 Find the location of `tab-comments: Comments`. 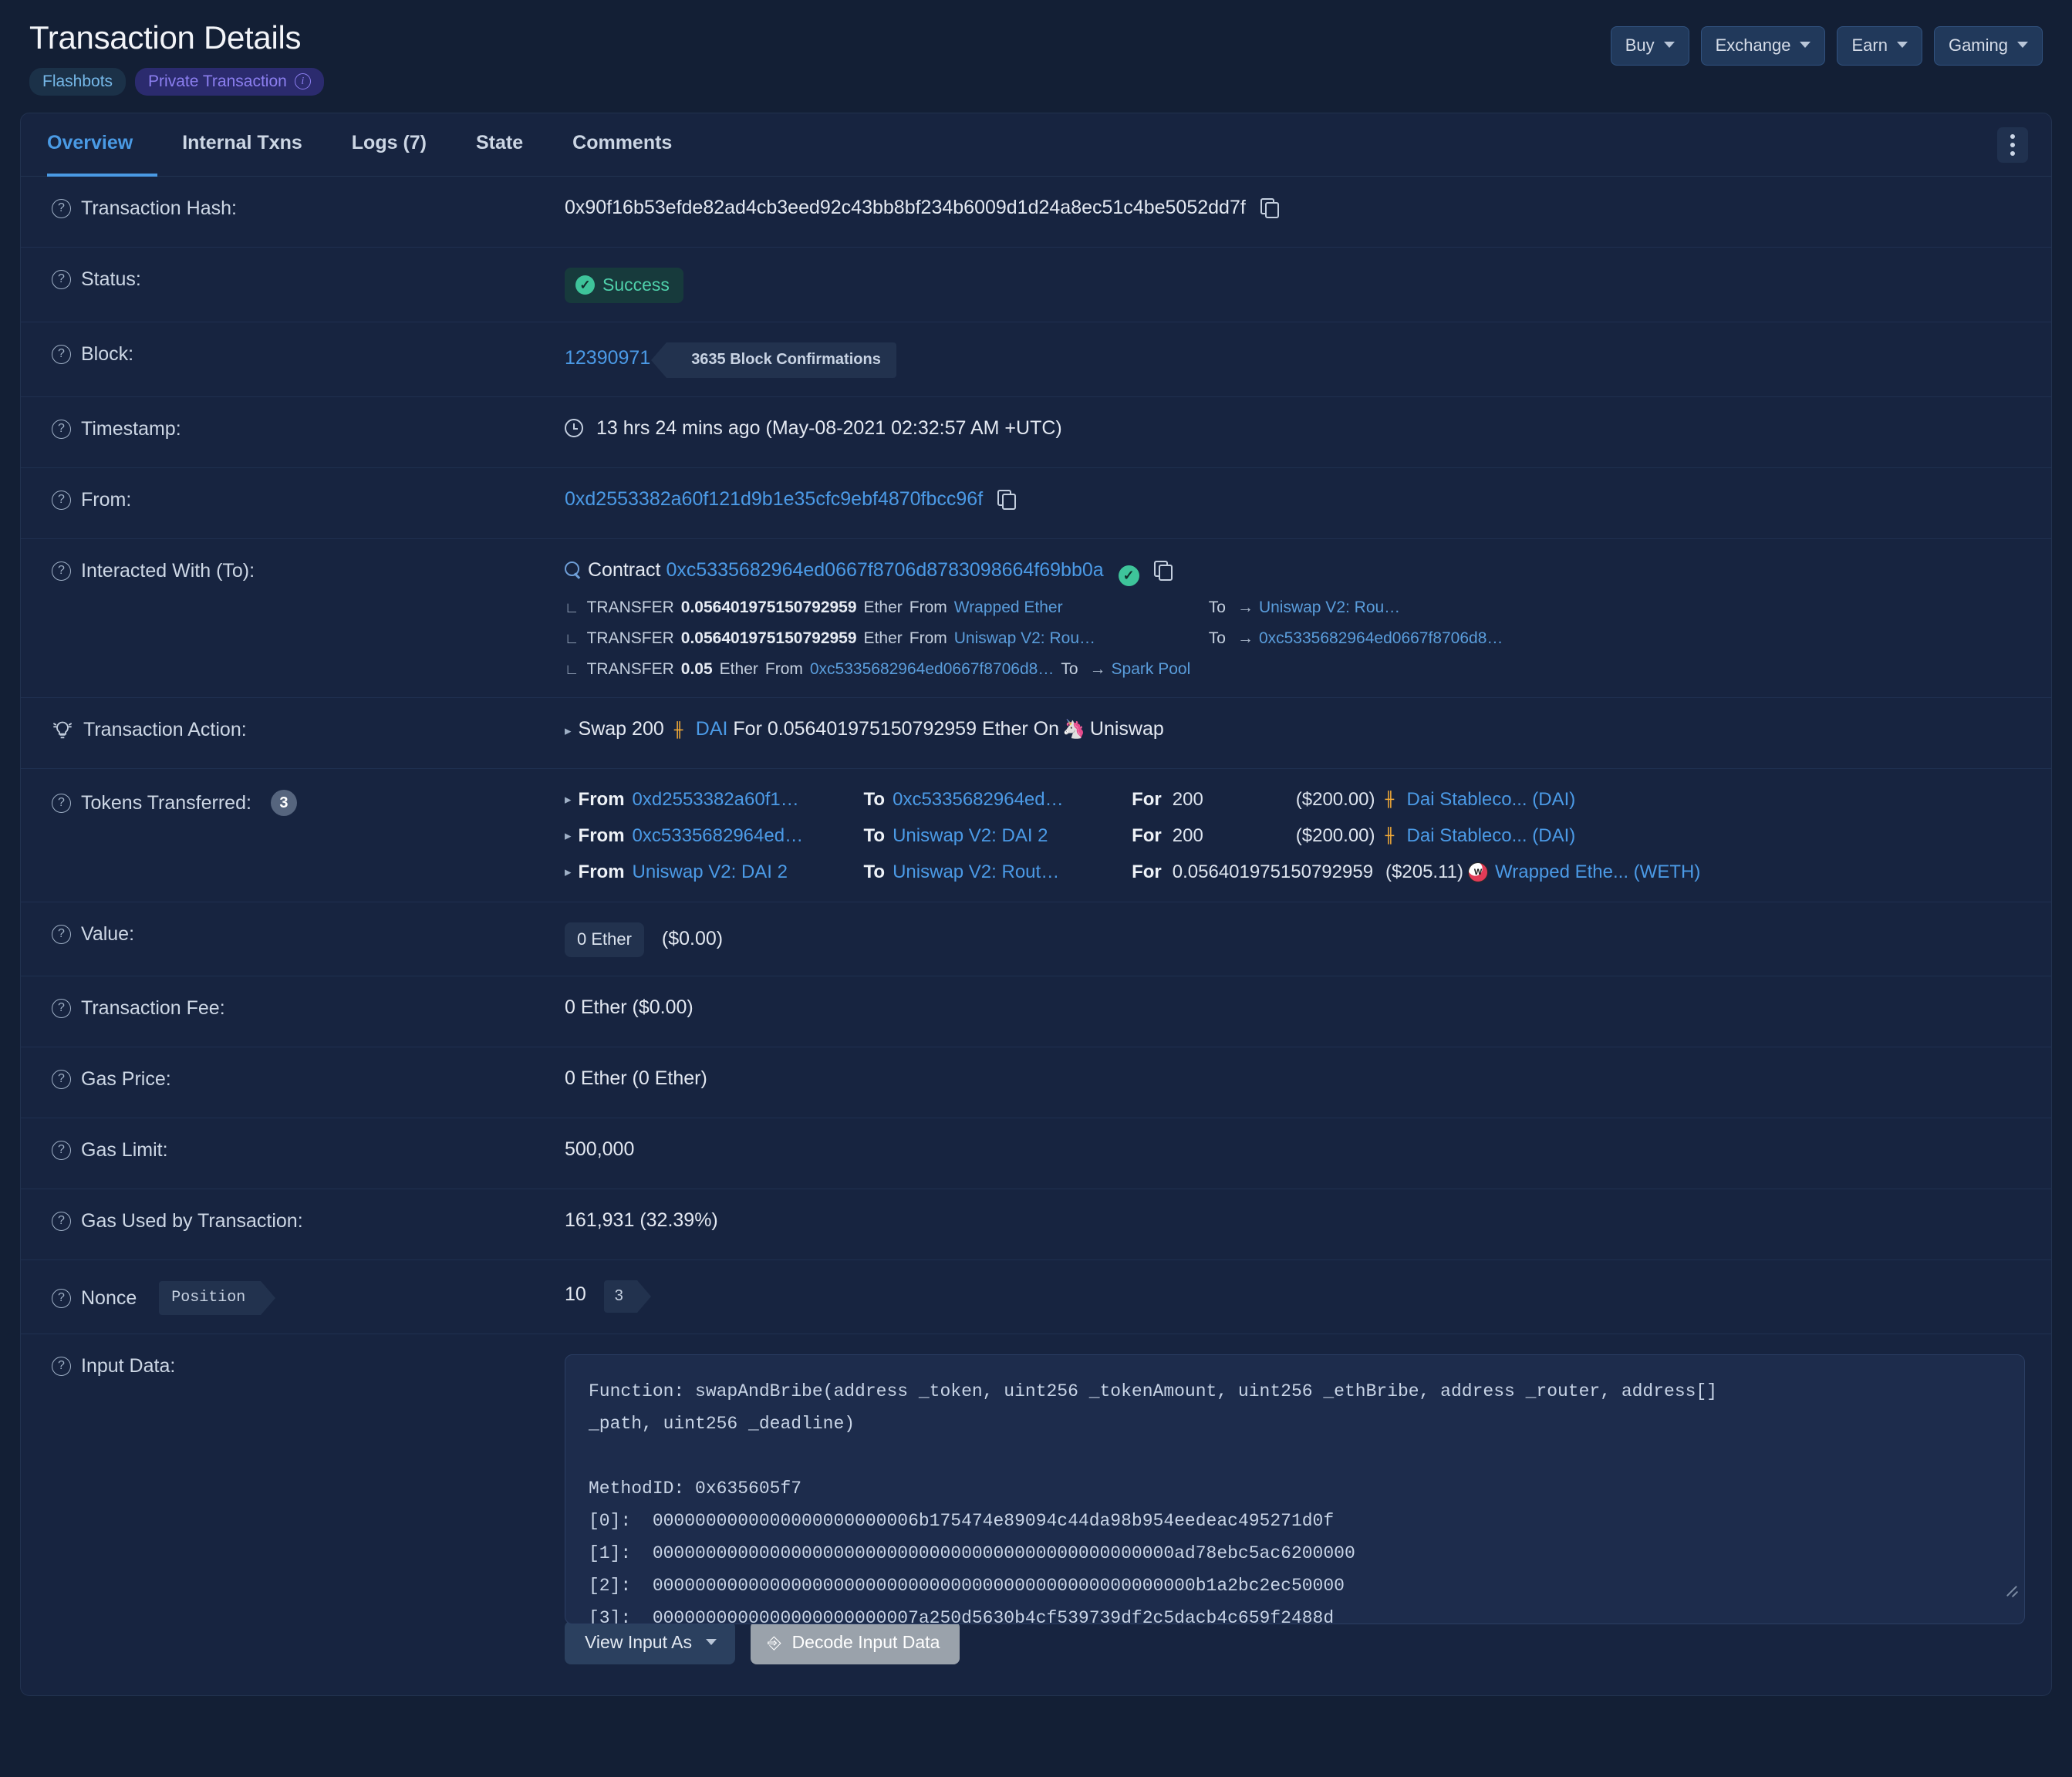

tab-comments: Comments is located at coordinates (622, 145).